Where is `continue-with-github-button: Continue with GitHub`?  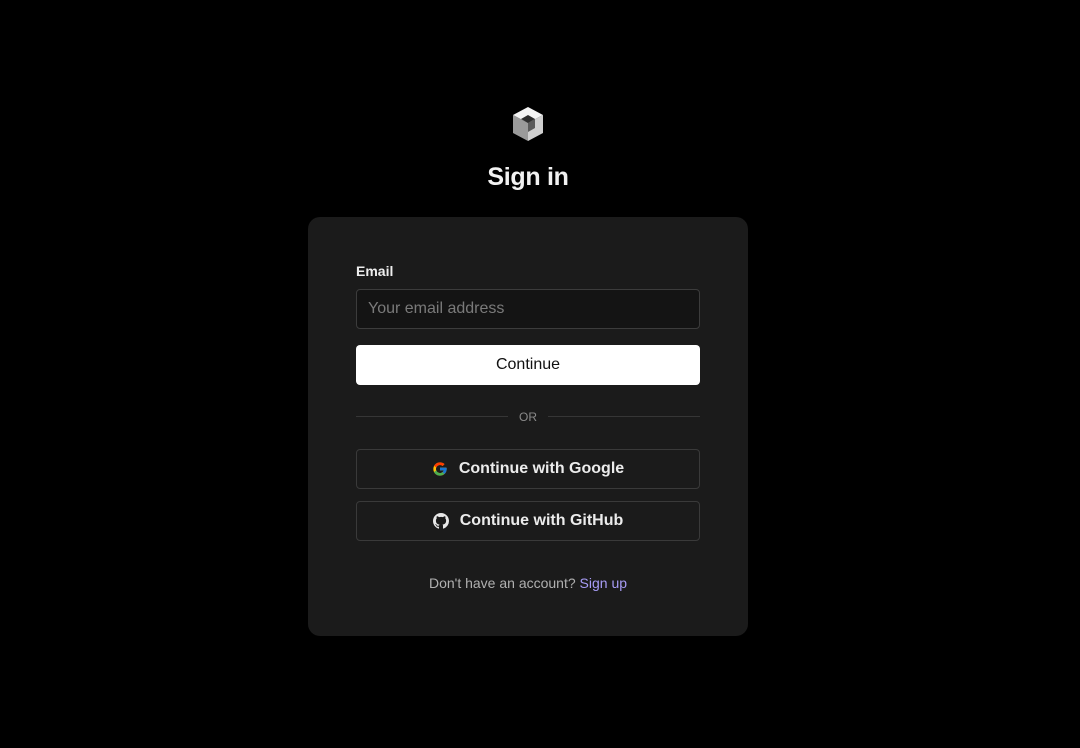 continue-with-github-button: Continue with GitHub is located at coordinates (528, 521).